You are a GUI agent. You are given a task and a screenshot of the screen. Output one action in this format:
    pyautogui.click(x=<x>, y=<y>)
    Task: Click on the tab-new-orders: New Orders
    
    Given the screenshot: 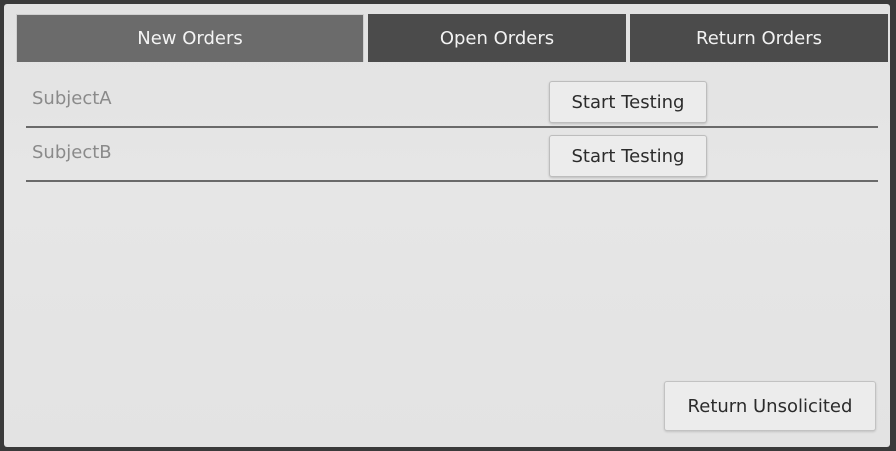 What is the action you would take?
    pyautogui.click(x=190, y=38)
    